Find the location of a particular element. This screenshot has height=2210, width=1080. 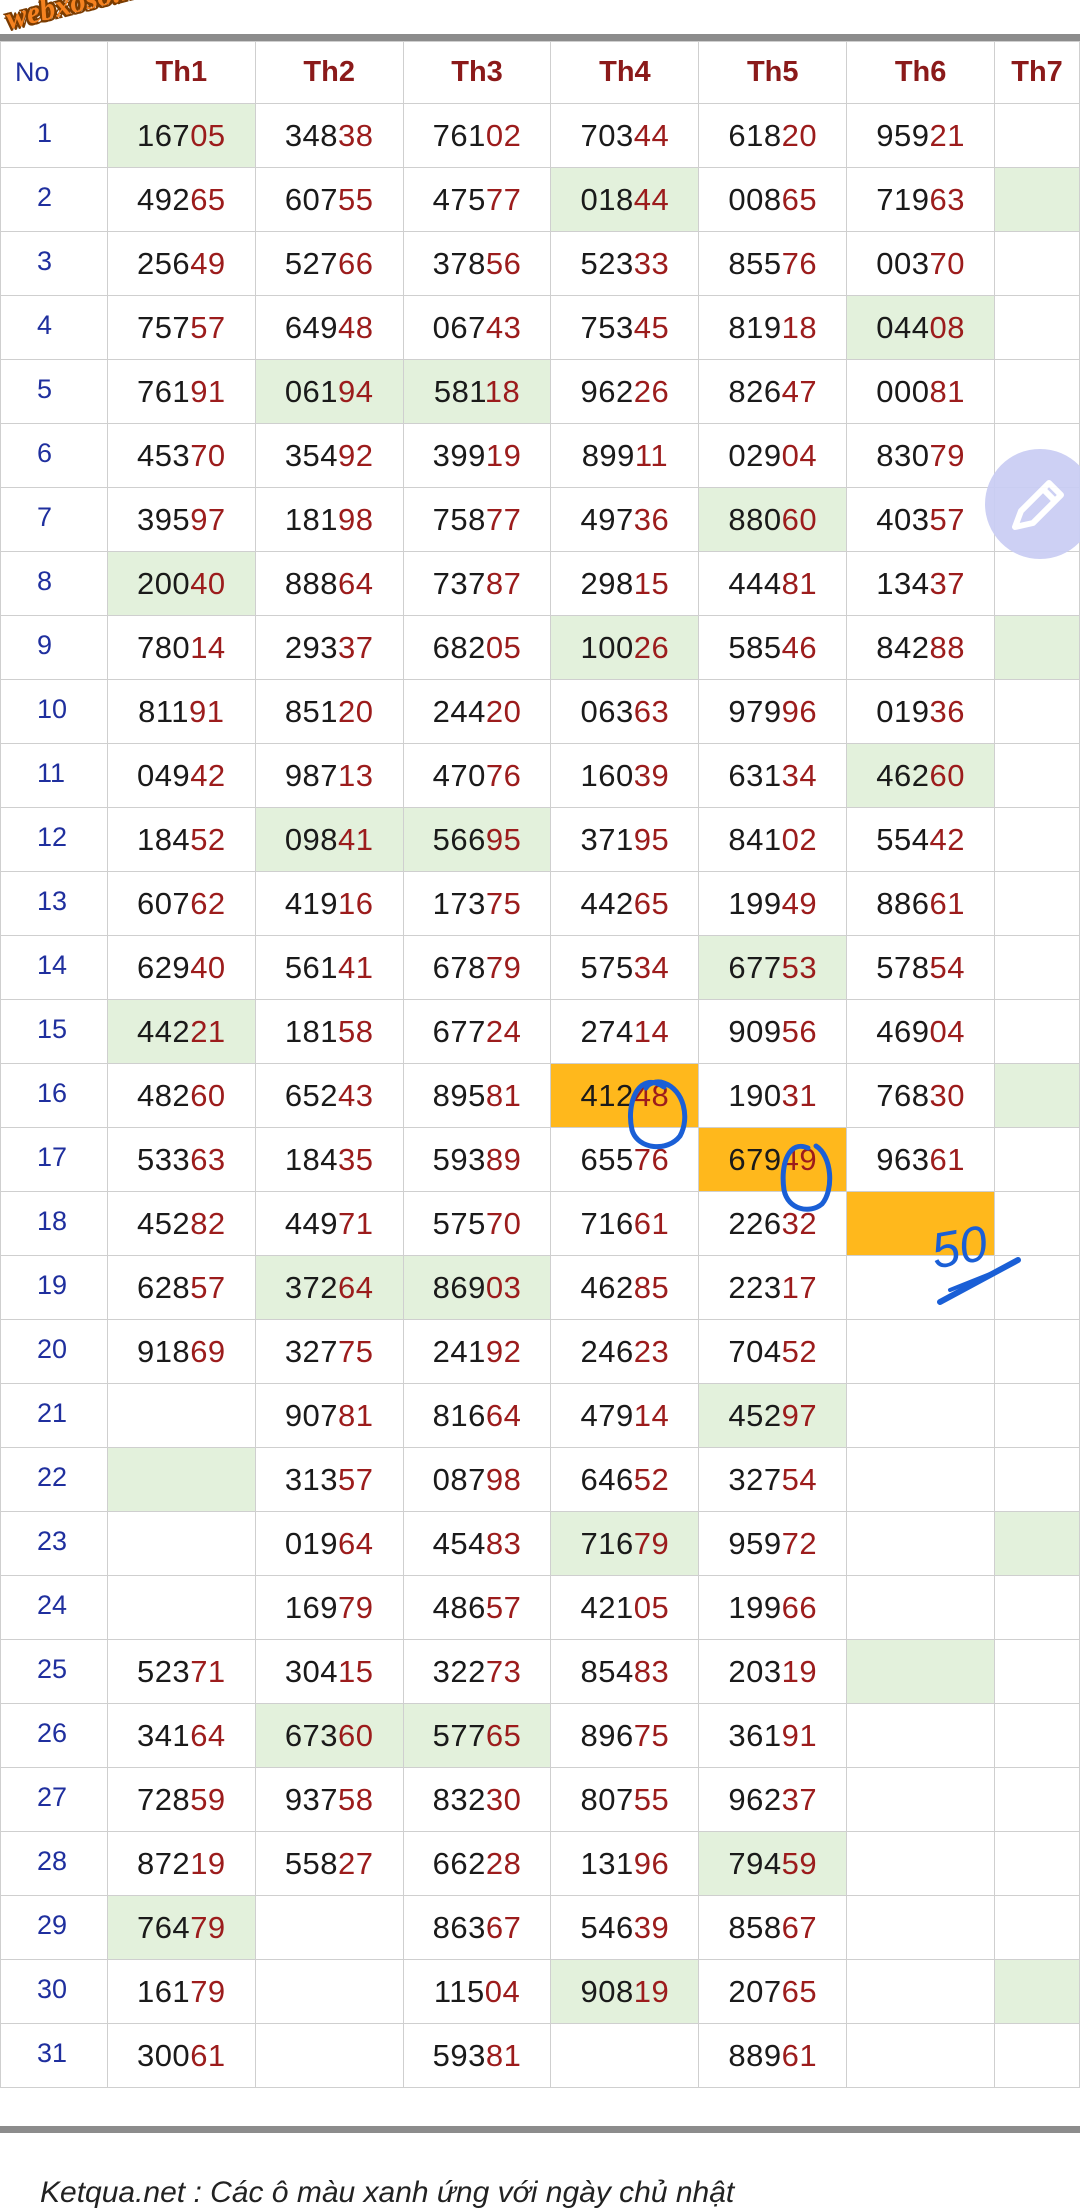

day-number: 7 is located at coordinates (54, 519).